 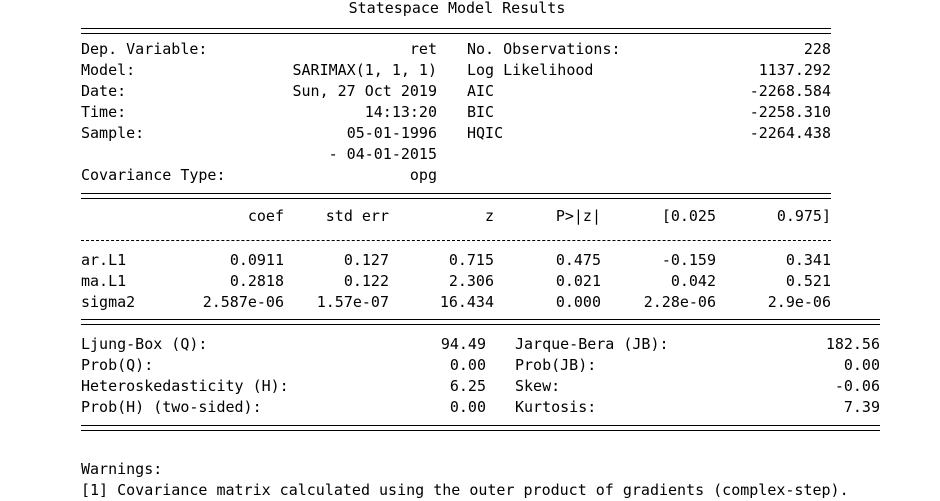 I want to click on coef-cell: 0.521, so click(x=808, y=281).